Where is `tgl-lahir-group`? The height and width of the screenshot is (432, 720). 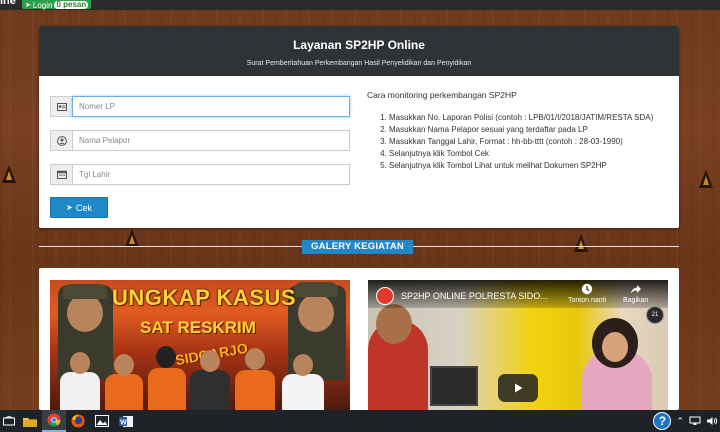
tgl-lahir-group is located at coordinates (200, 174).